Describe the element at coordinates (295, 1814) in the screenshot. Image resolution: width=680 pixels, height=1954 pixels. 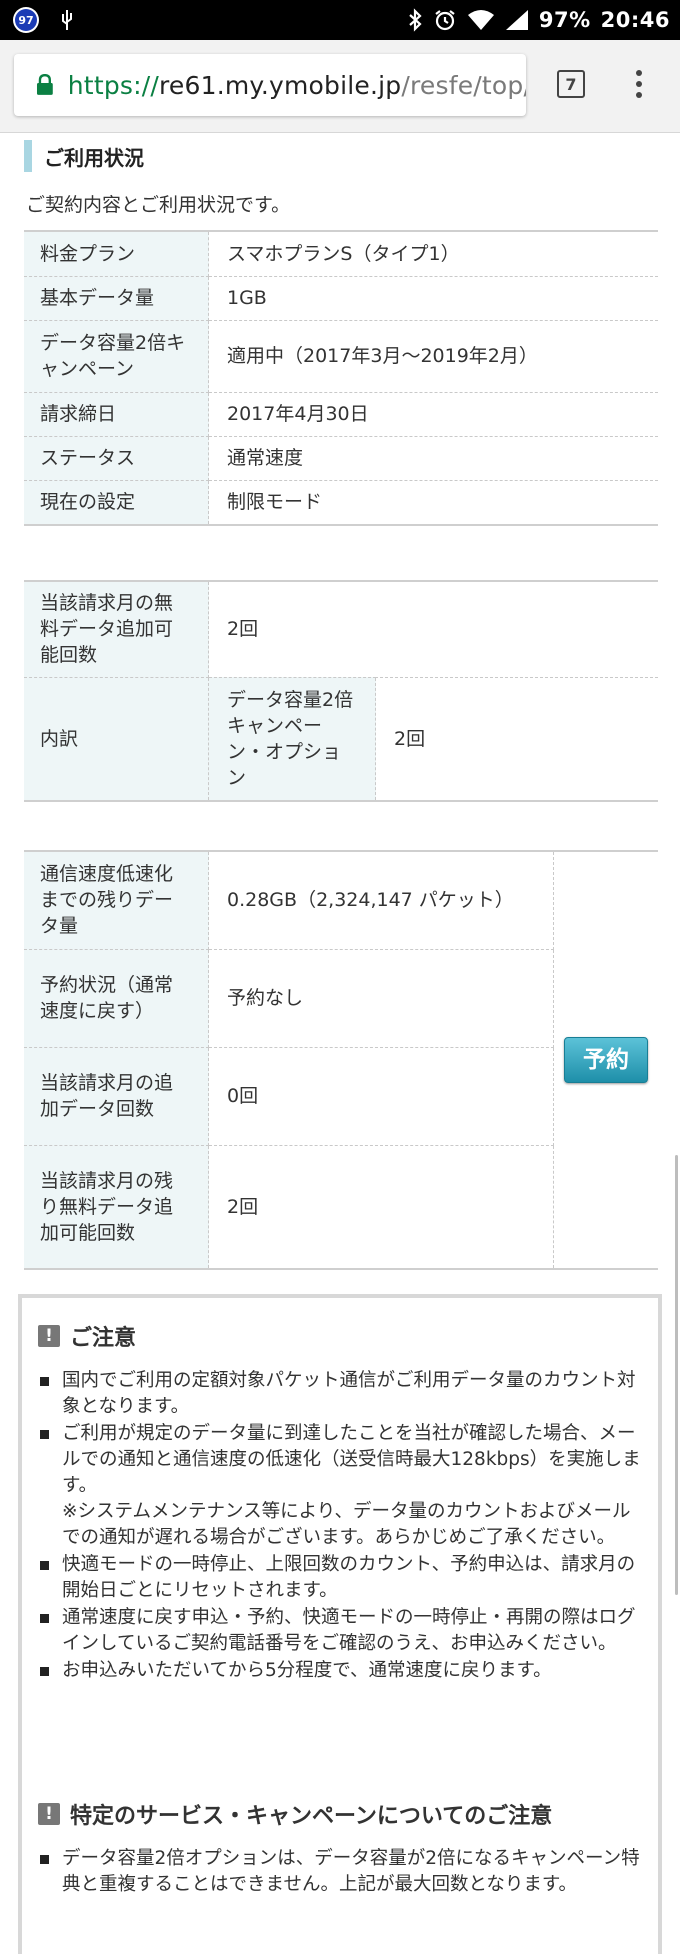
I see `notice-heading-2: ! 特定のサービス・キャンペーンについてのご注意` at that location.